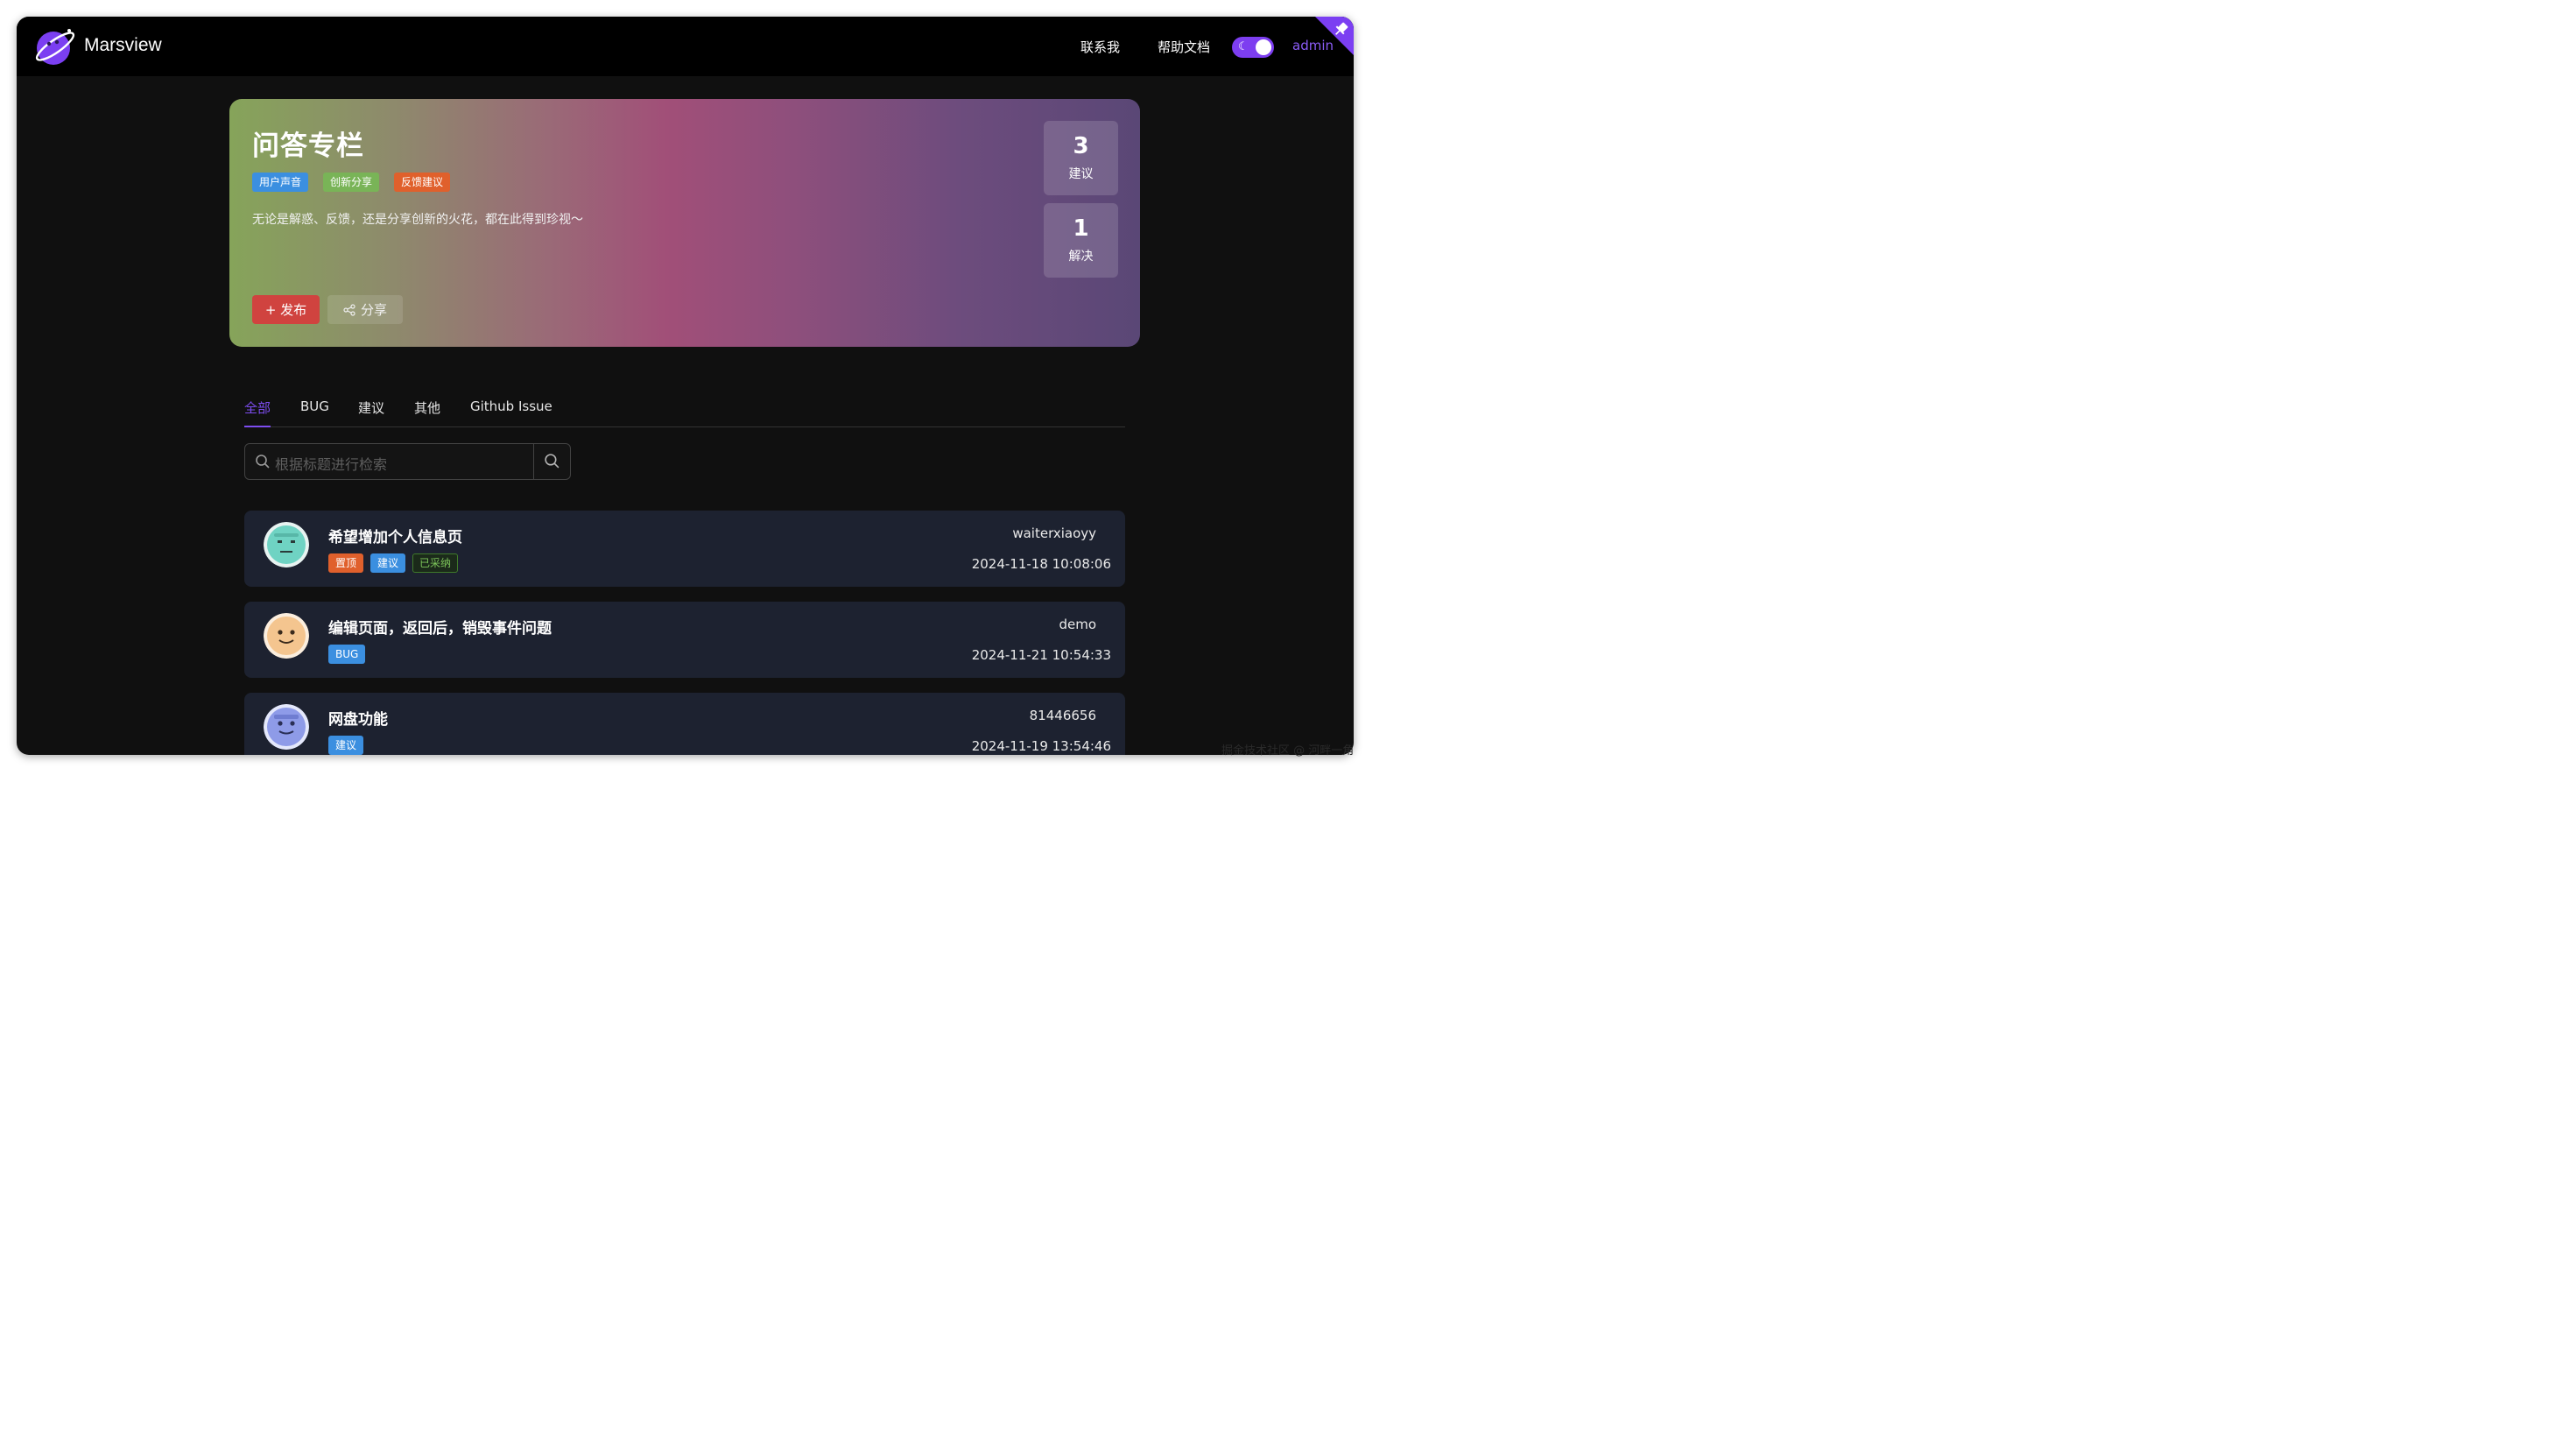 The image size is (2576, 1452). I want to click on post-title: 网盘功能, so click(358, 718).